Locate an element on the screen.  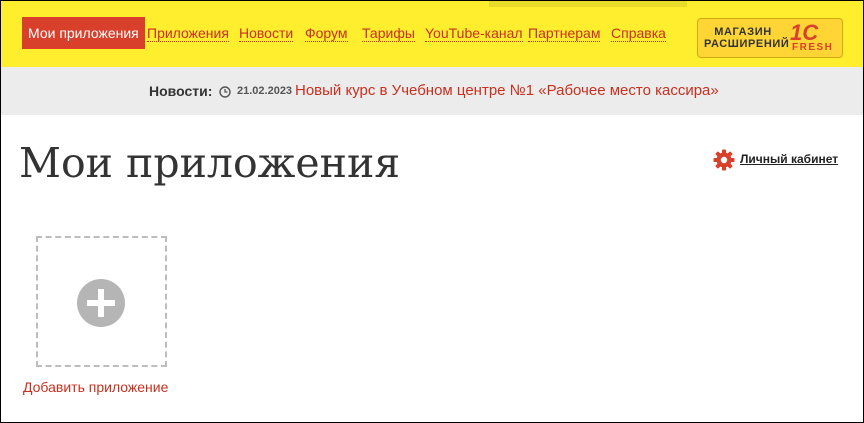
logo-fresh-text: FRESH is located at coordinates (813, 47).